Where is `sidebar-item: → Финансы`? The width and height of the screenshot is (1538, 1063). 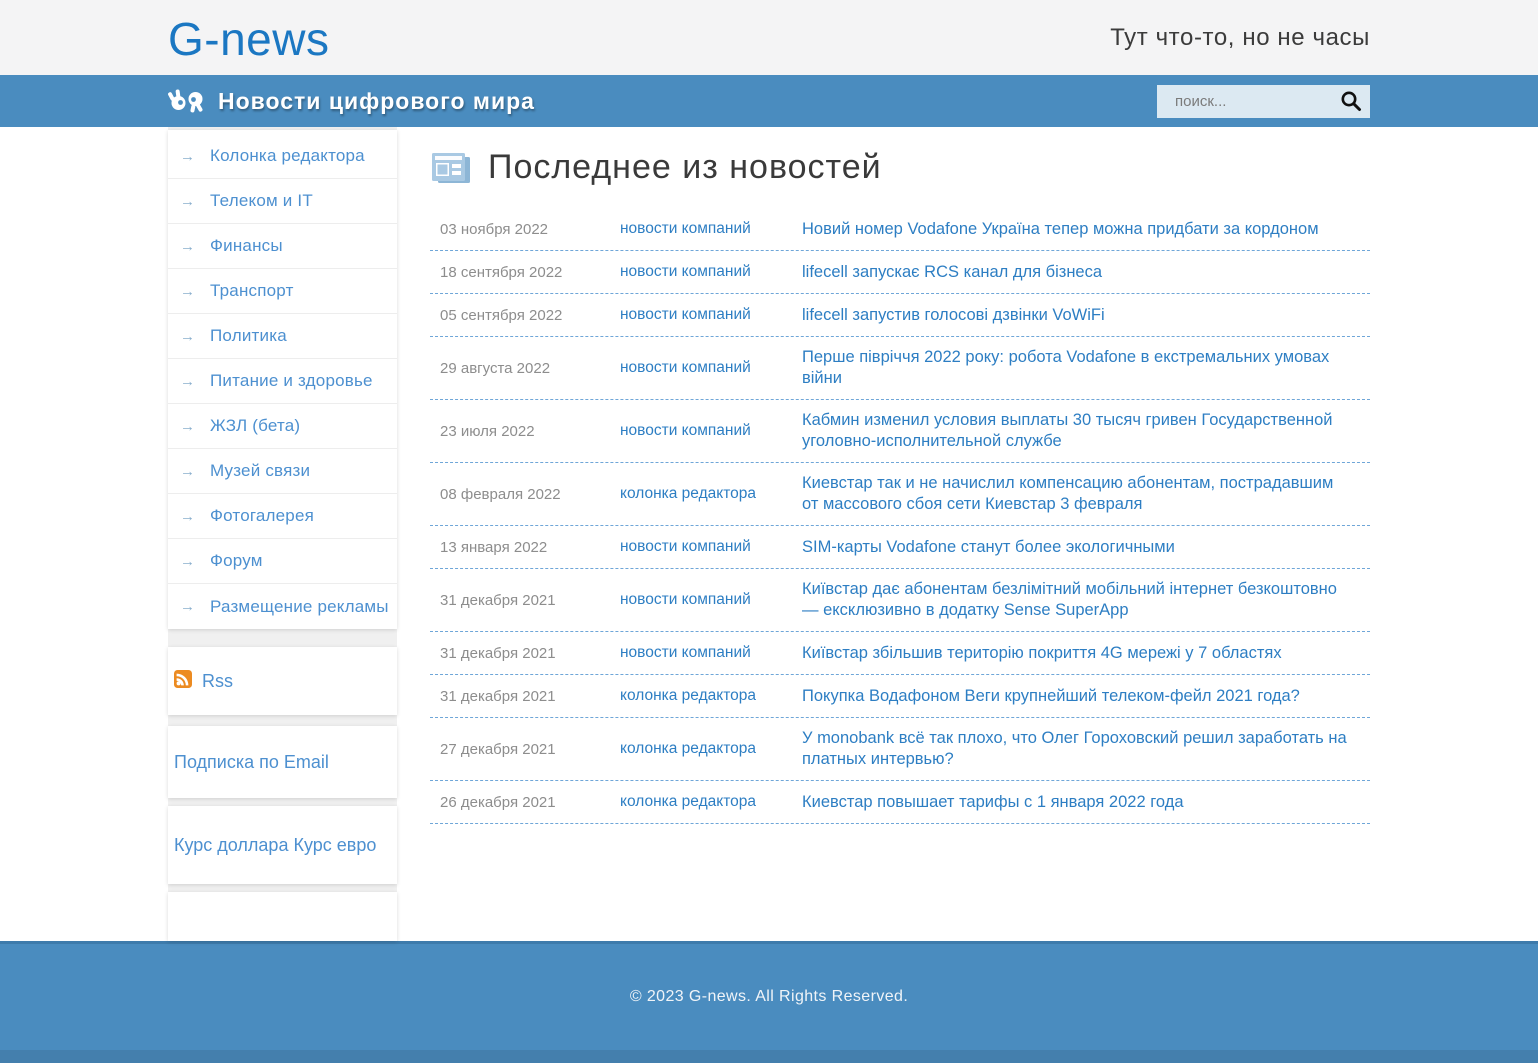 sidebar-item: → Финансы is located at coordinates (282, 246).